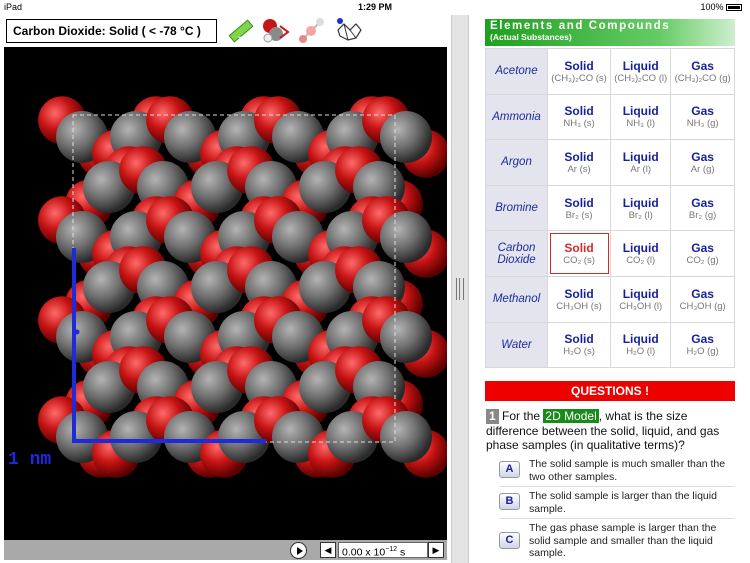 This screenshot has height=563, width=750. I want to click on phase-formula: CO₂ (l), so click(641, 261).